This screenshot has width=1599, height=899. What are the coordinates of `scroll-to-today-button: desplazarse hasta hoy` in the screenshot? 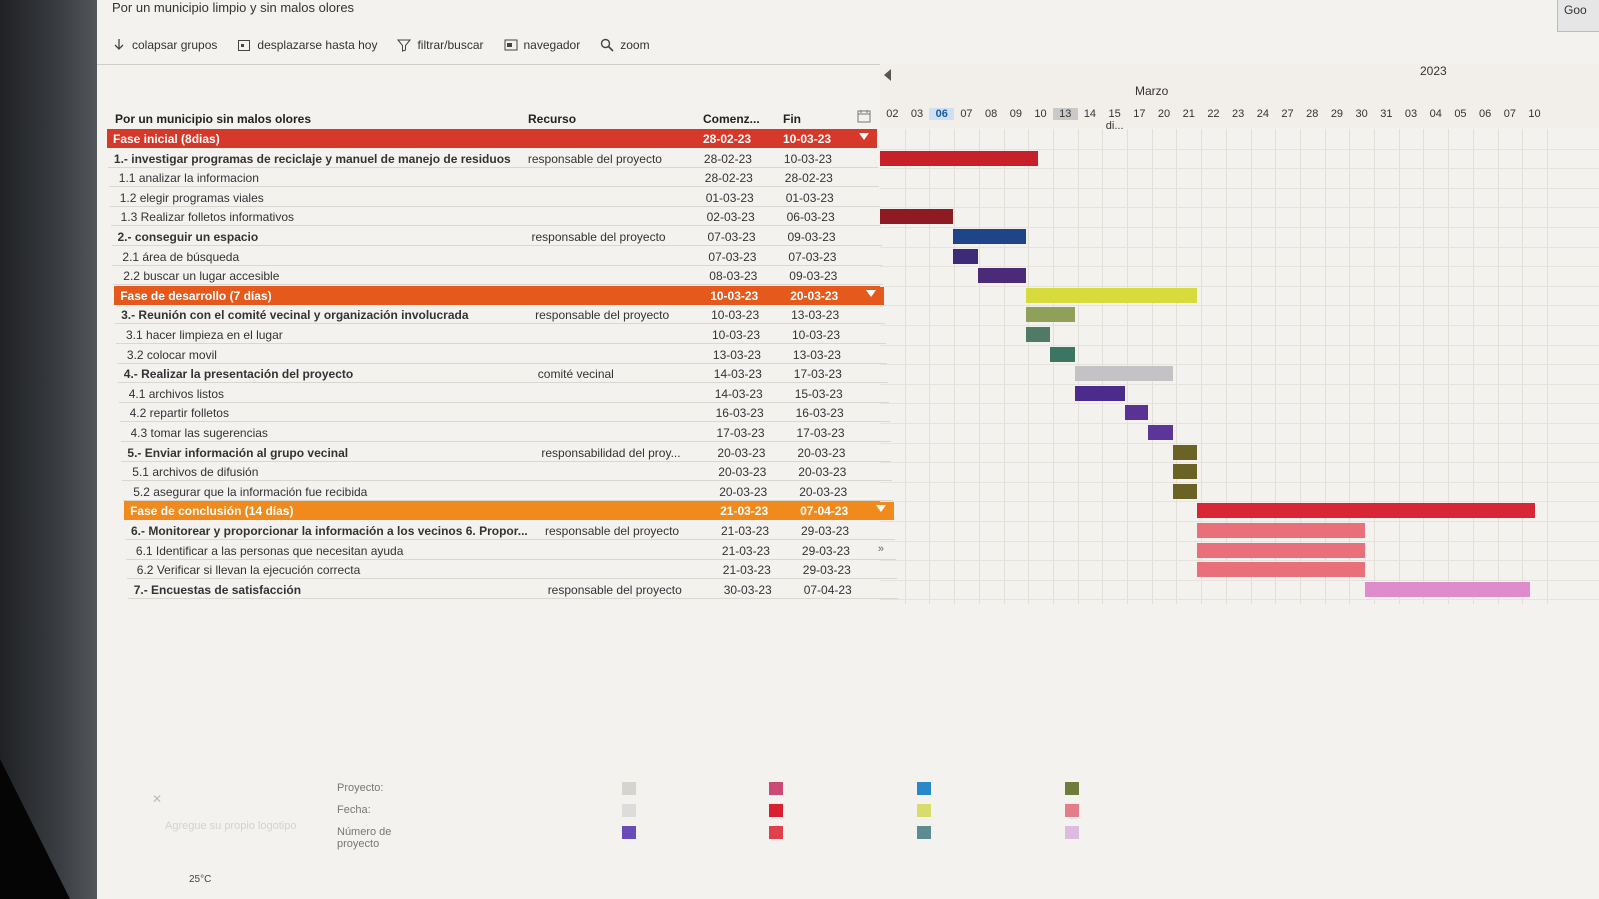 It's located at (307, 45).